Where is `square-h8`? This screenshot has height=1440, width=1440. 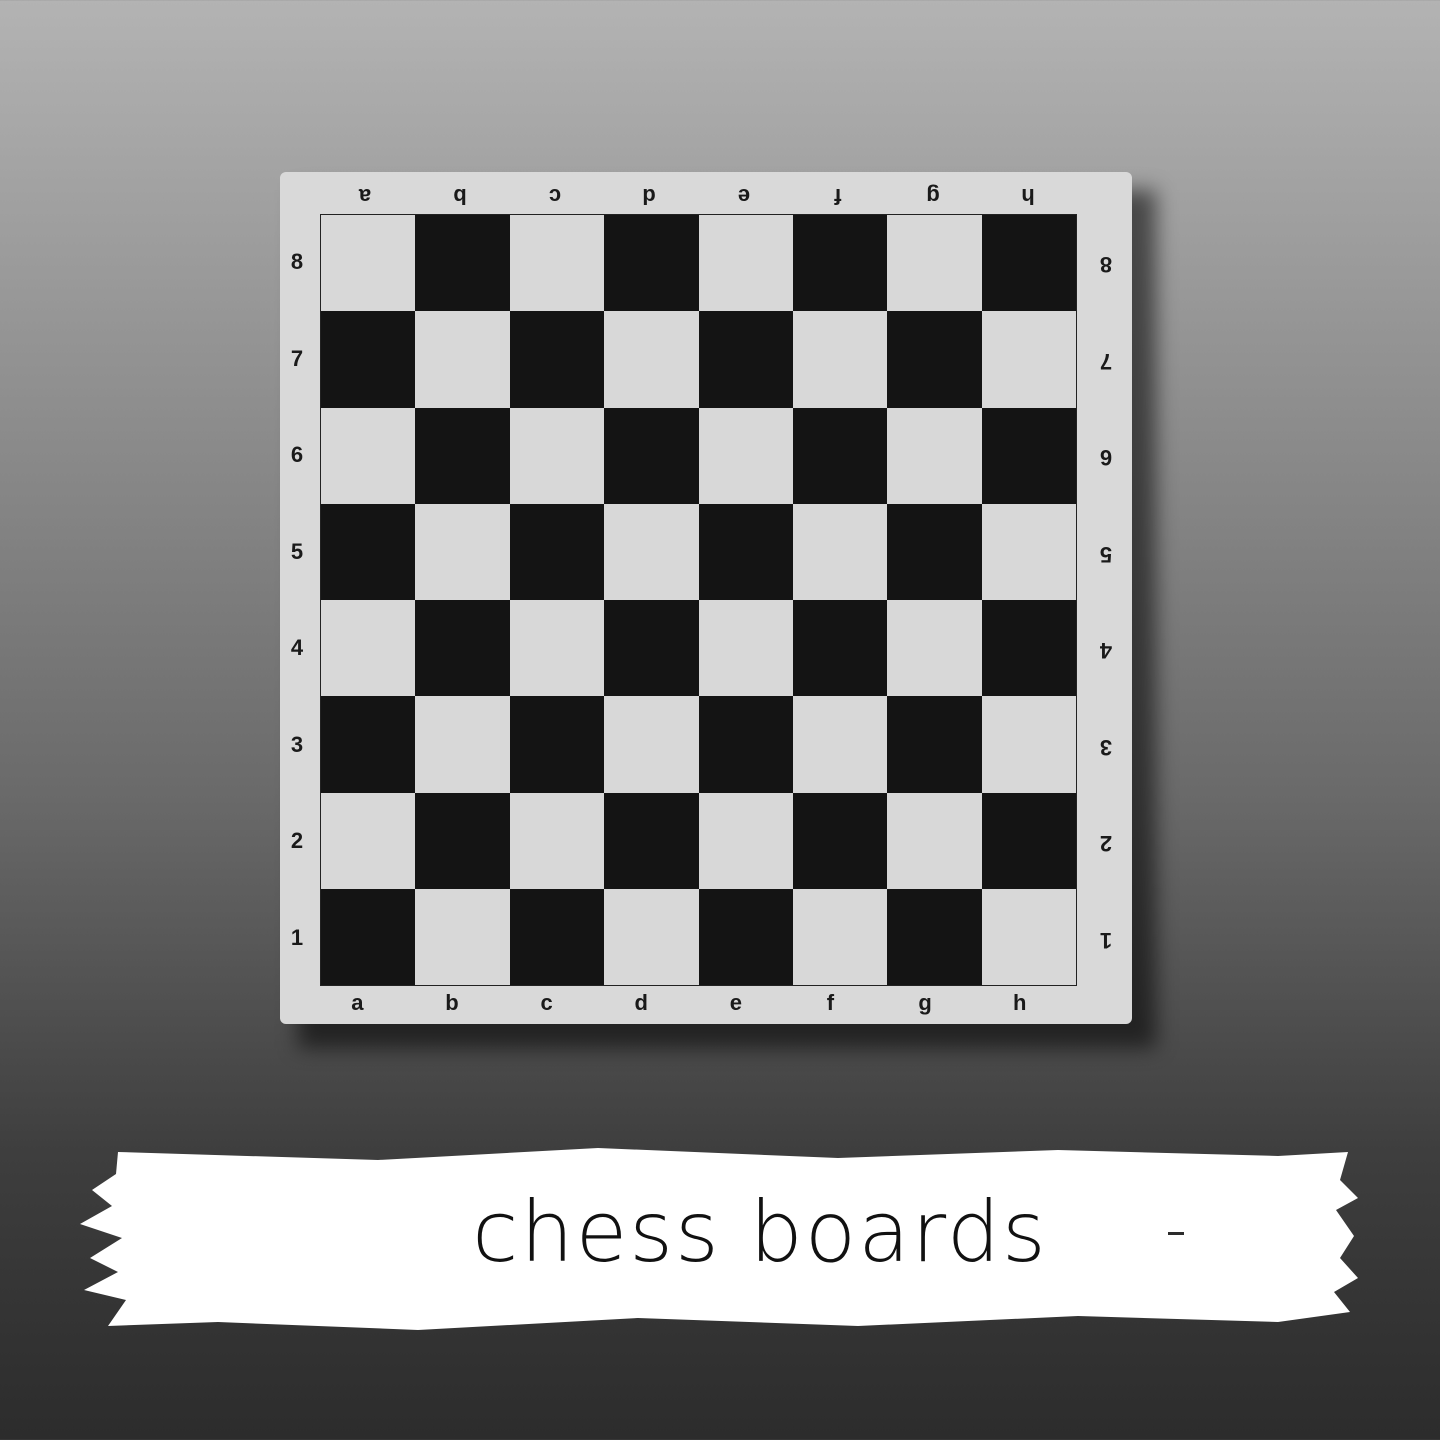 square-h8 is located at coordinates (1028, 263).